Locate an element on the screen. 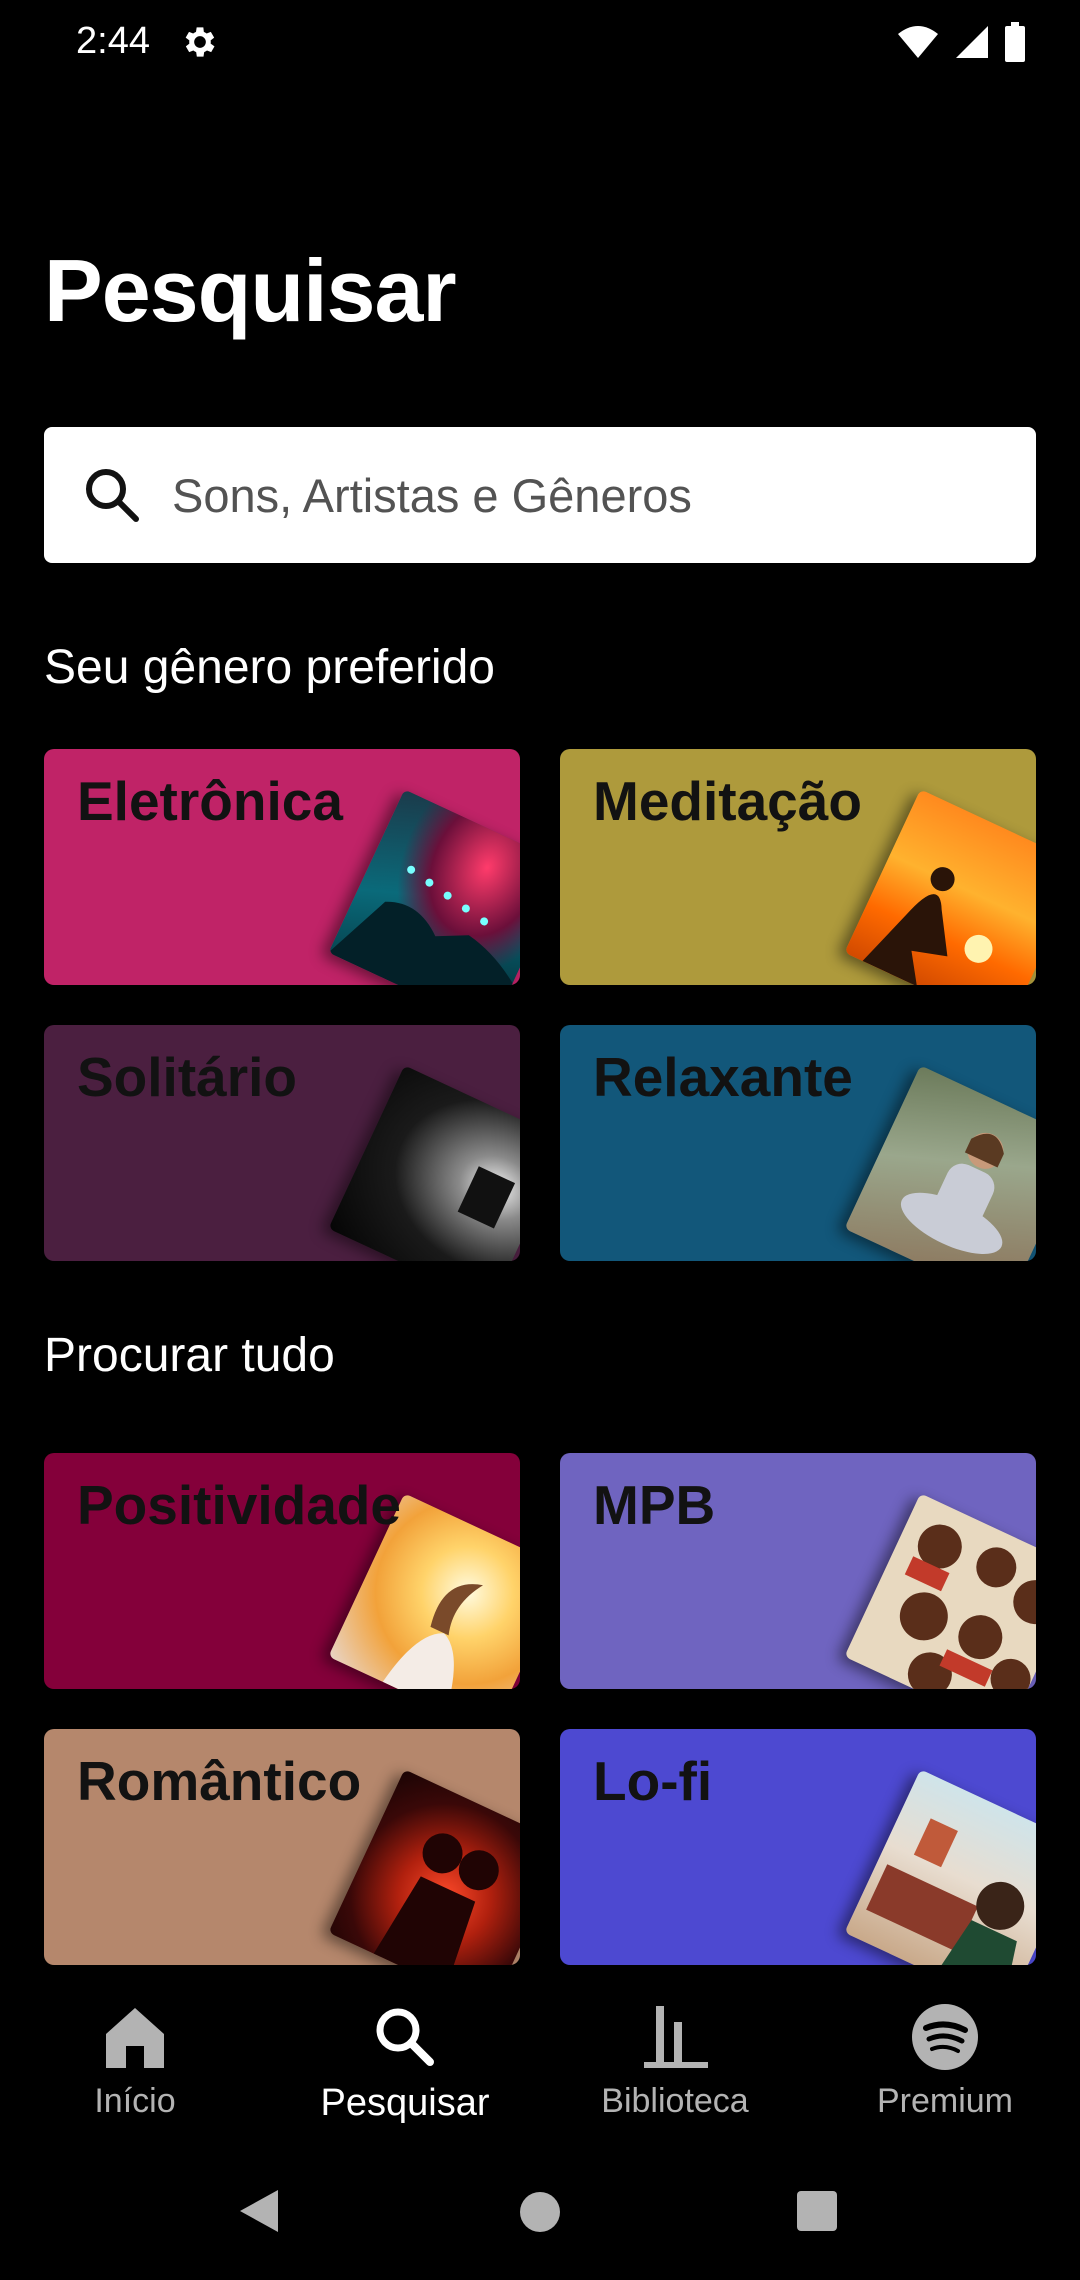 This screenshot has width=1080, height=2280. genre-card-positividade: Positividade is located at coordinates (282, 1571).